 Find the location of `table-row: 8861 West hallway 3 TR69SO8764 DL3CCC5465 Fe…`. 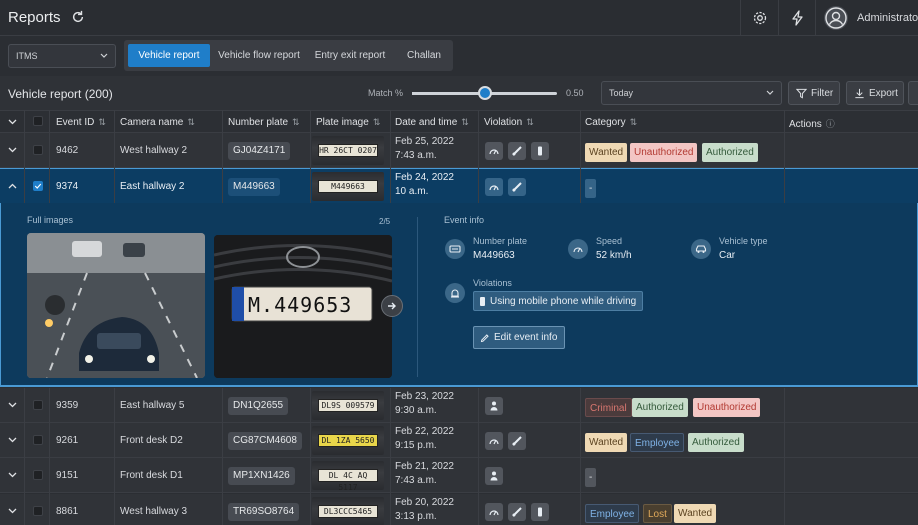

table-row: 8861 West hallway 3 TR69SO8764 DL3CCC5465 Fe… is located at coordinates (459, 509).